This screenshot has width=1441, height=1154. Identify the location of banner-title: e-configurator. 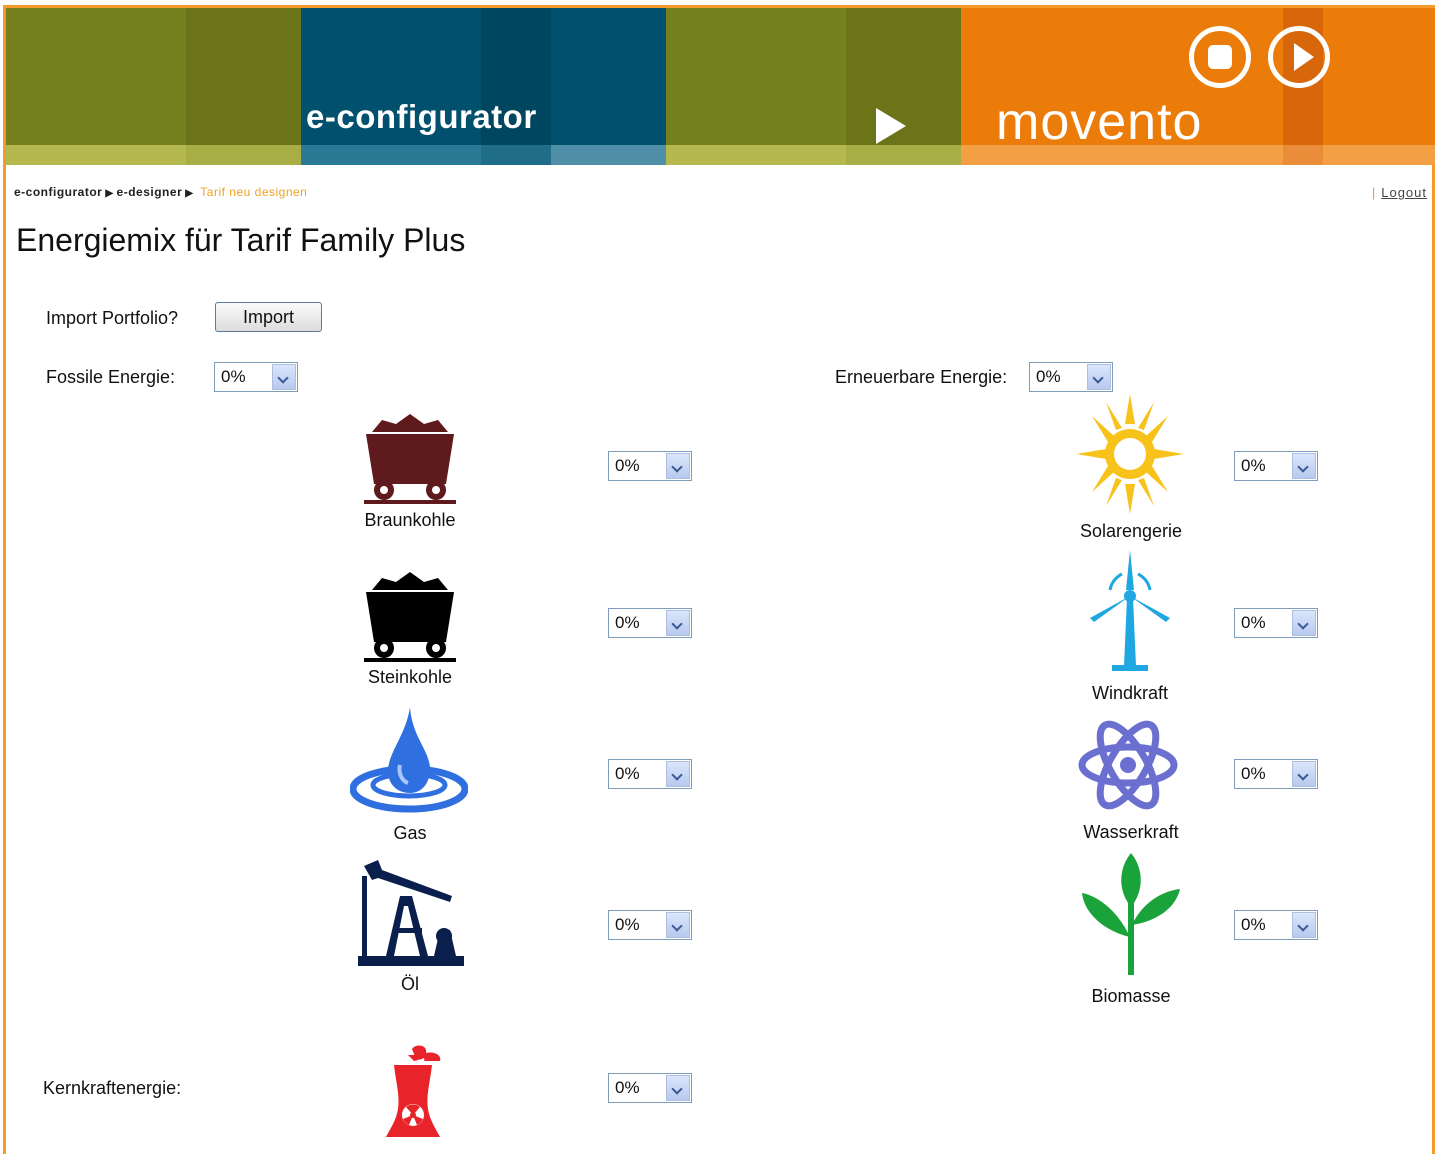
(421, 116).